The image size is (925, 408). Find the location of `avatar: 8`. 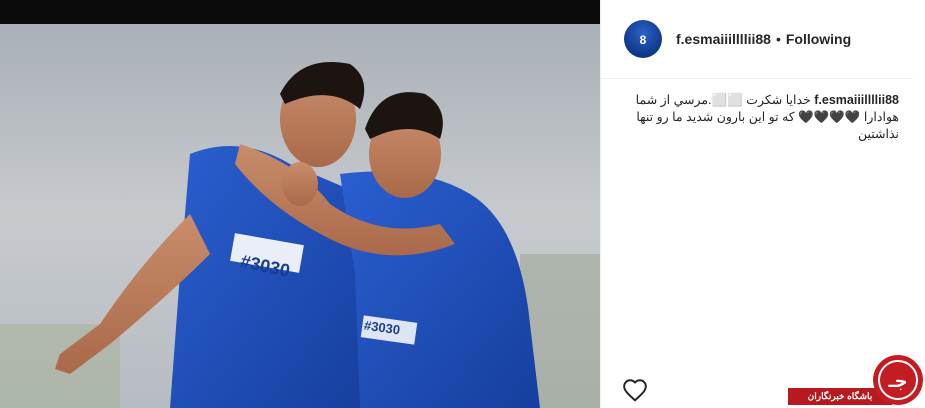

avatar: 8 is located at coordinates (643, 39).